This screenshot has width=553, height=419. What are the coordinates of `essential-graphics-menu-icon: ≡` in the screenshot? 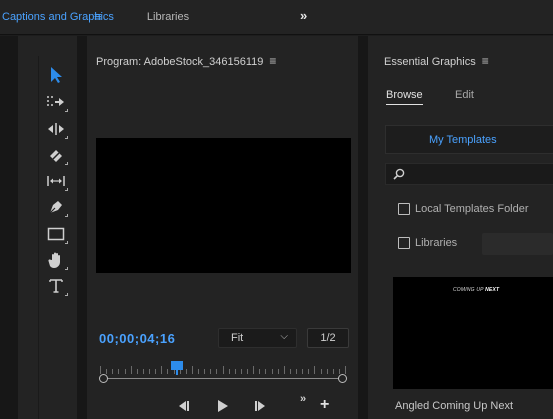 It's located at (485, 61).